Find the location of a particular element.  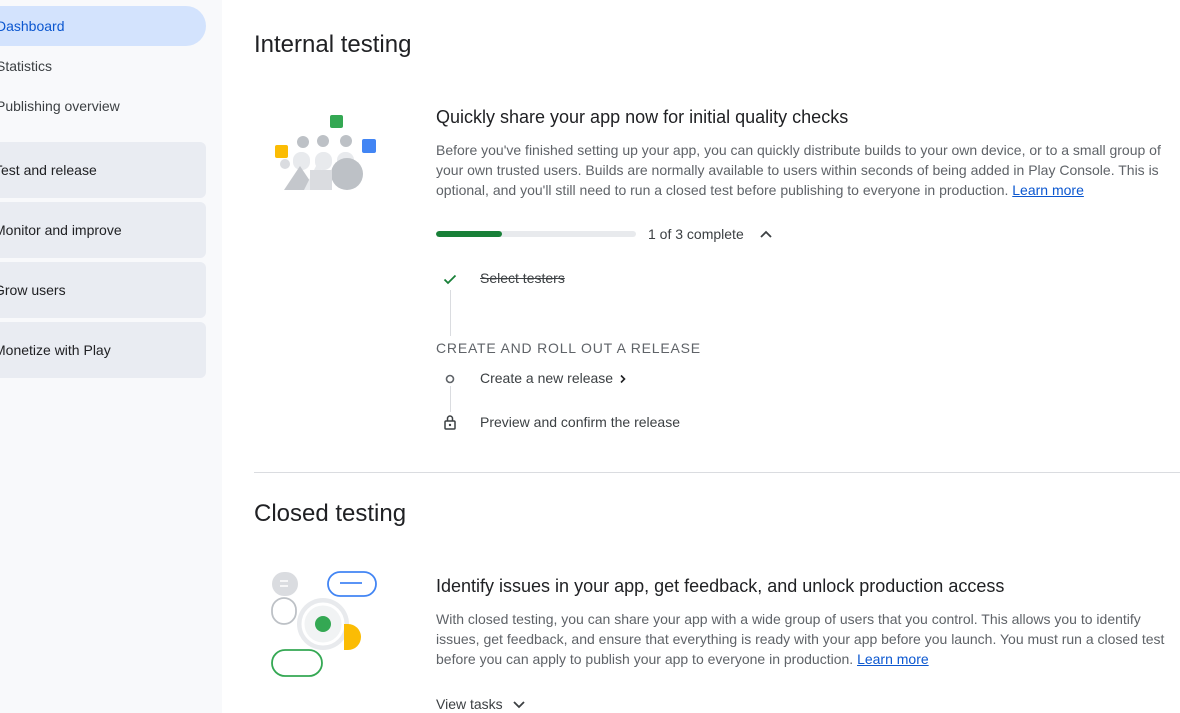

task-select-testers: Select testers is located at coordinates (522, 278).